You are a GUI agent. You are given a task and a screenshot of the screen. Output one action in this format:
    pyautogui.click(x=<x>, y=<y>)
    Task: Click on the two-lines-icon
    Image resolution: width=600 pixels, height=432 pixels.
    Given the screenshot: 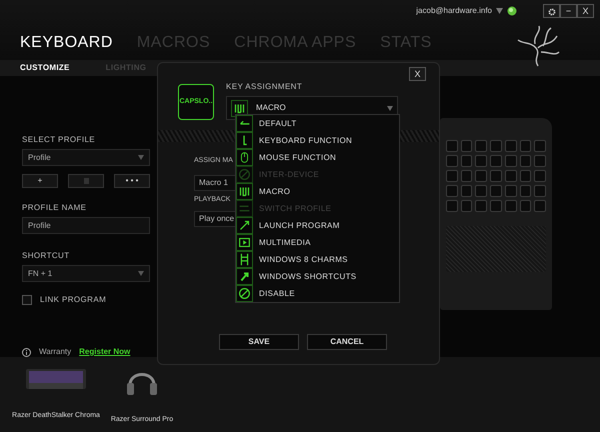 What is the action you would take?
    pyautogui.click(x=244, y=208)
    